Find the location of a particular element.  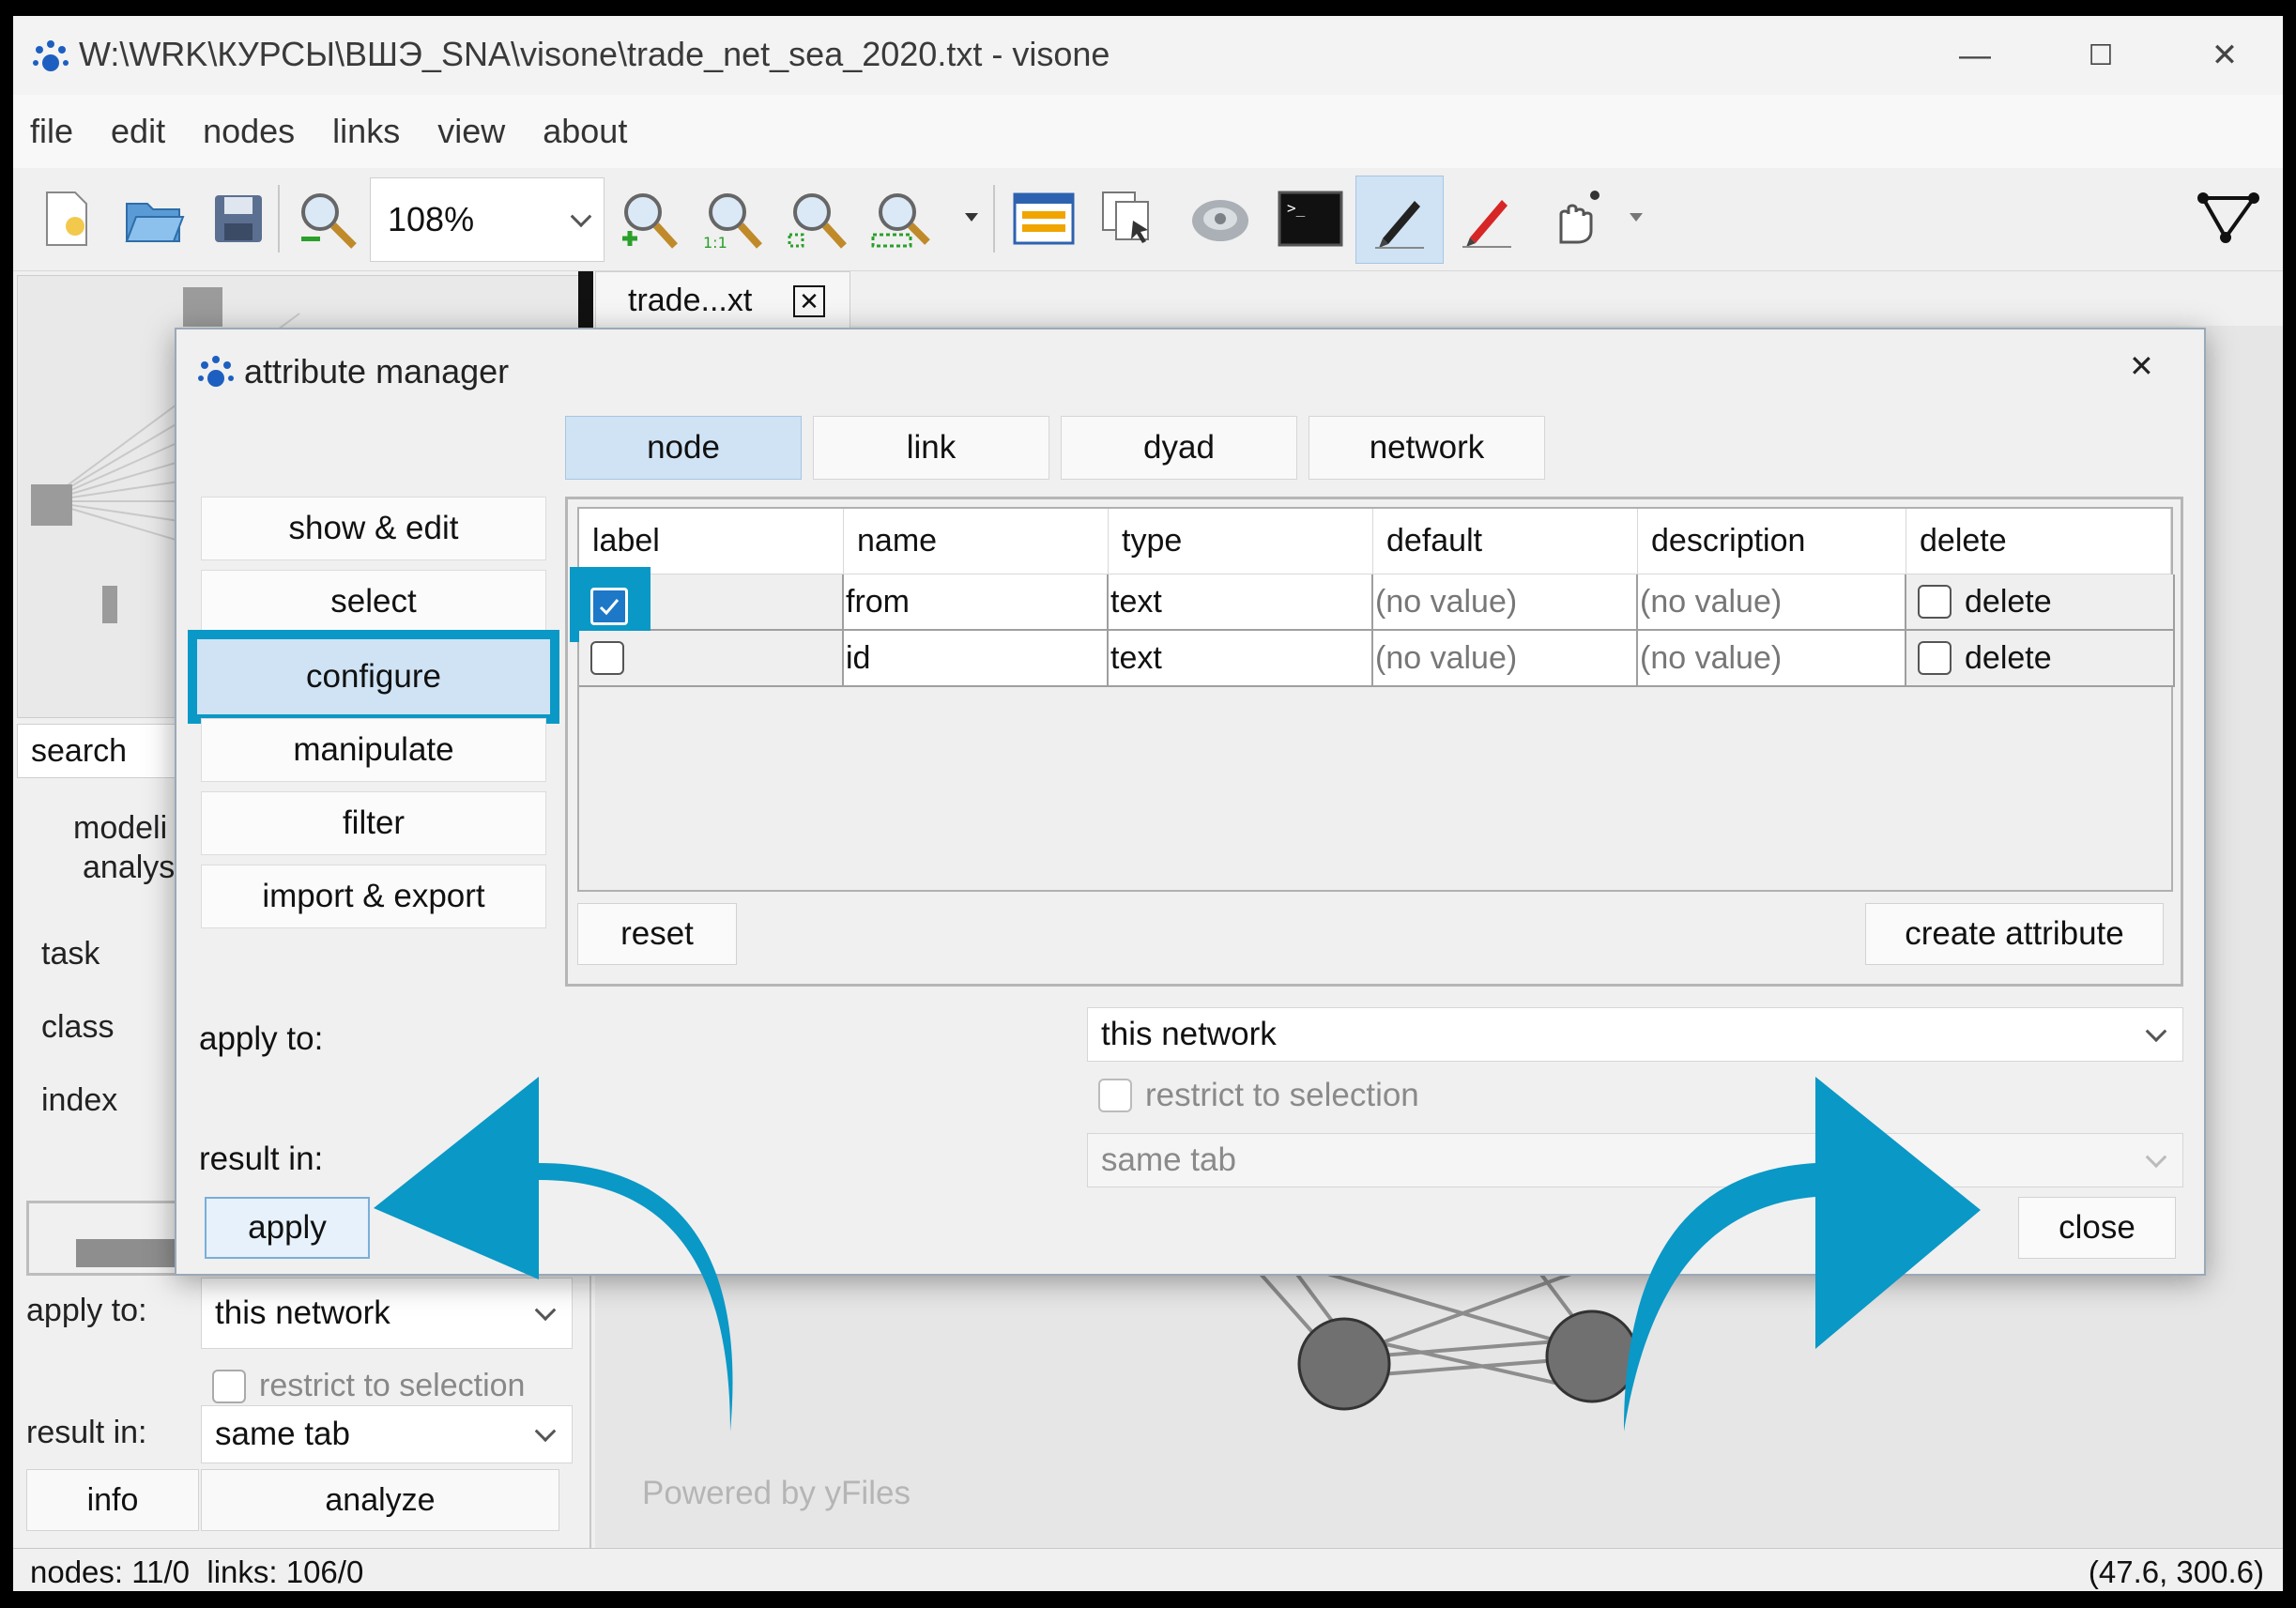

right-curved-arrow-icon is located at coordinates (1802, 1254).